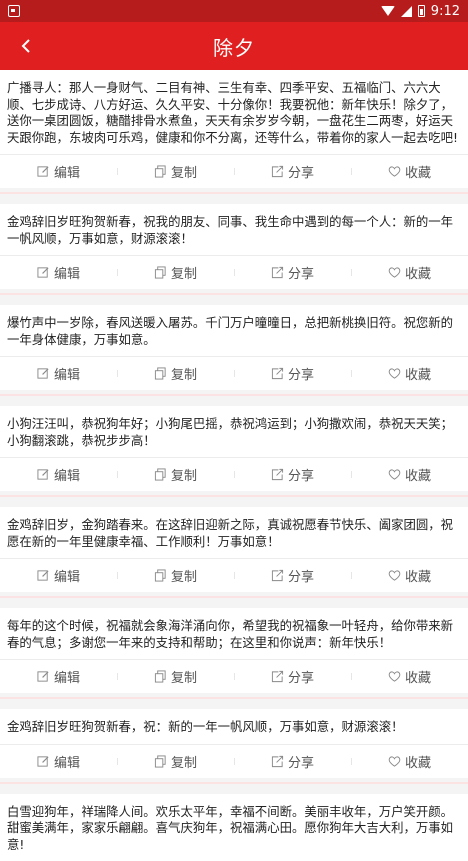  Describe the element at coordinates (421, 11) in the screenshot. I see `battery-icon` at that location.